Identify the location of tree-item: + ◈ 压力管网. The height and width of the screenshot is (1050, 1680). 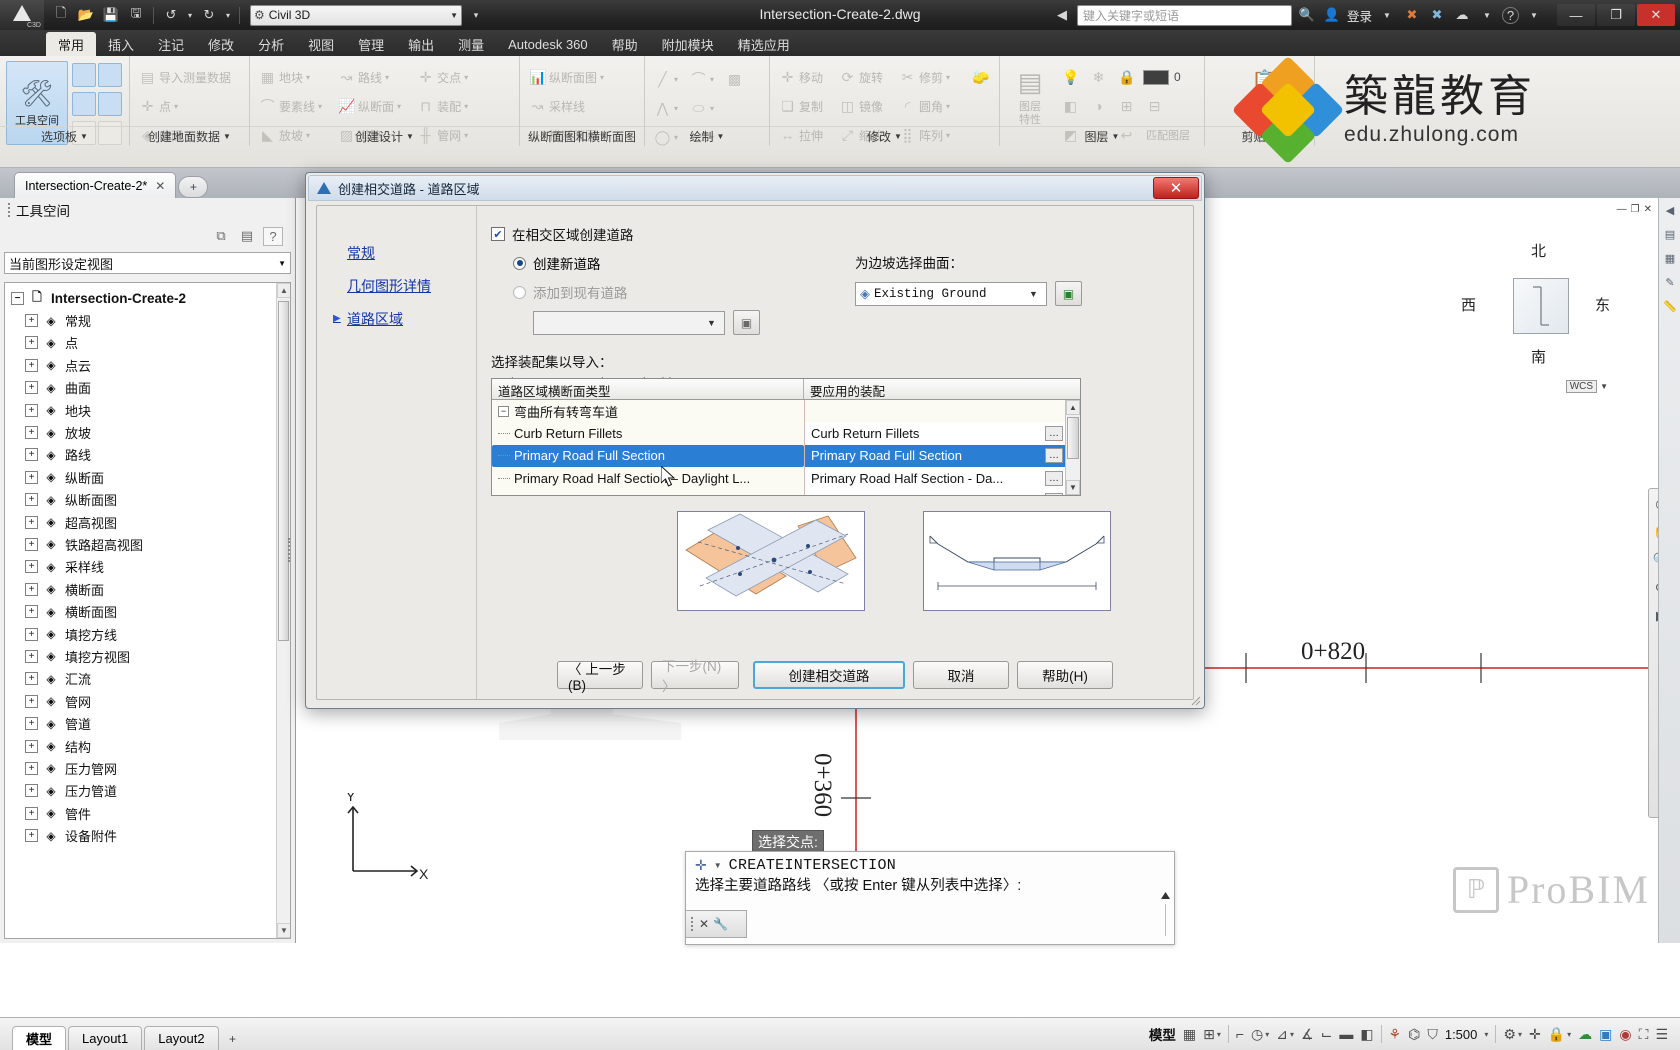
(143, 768).